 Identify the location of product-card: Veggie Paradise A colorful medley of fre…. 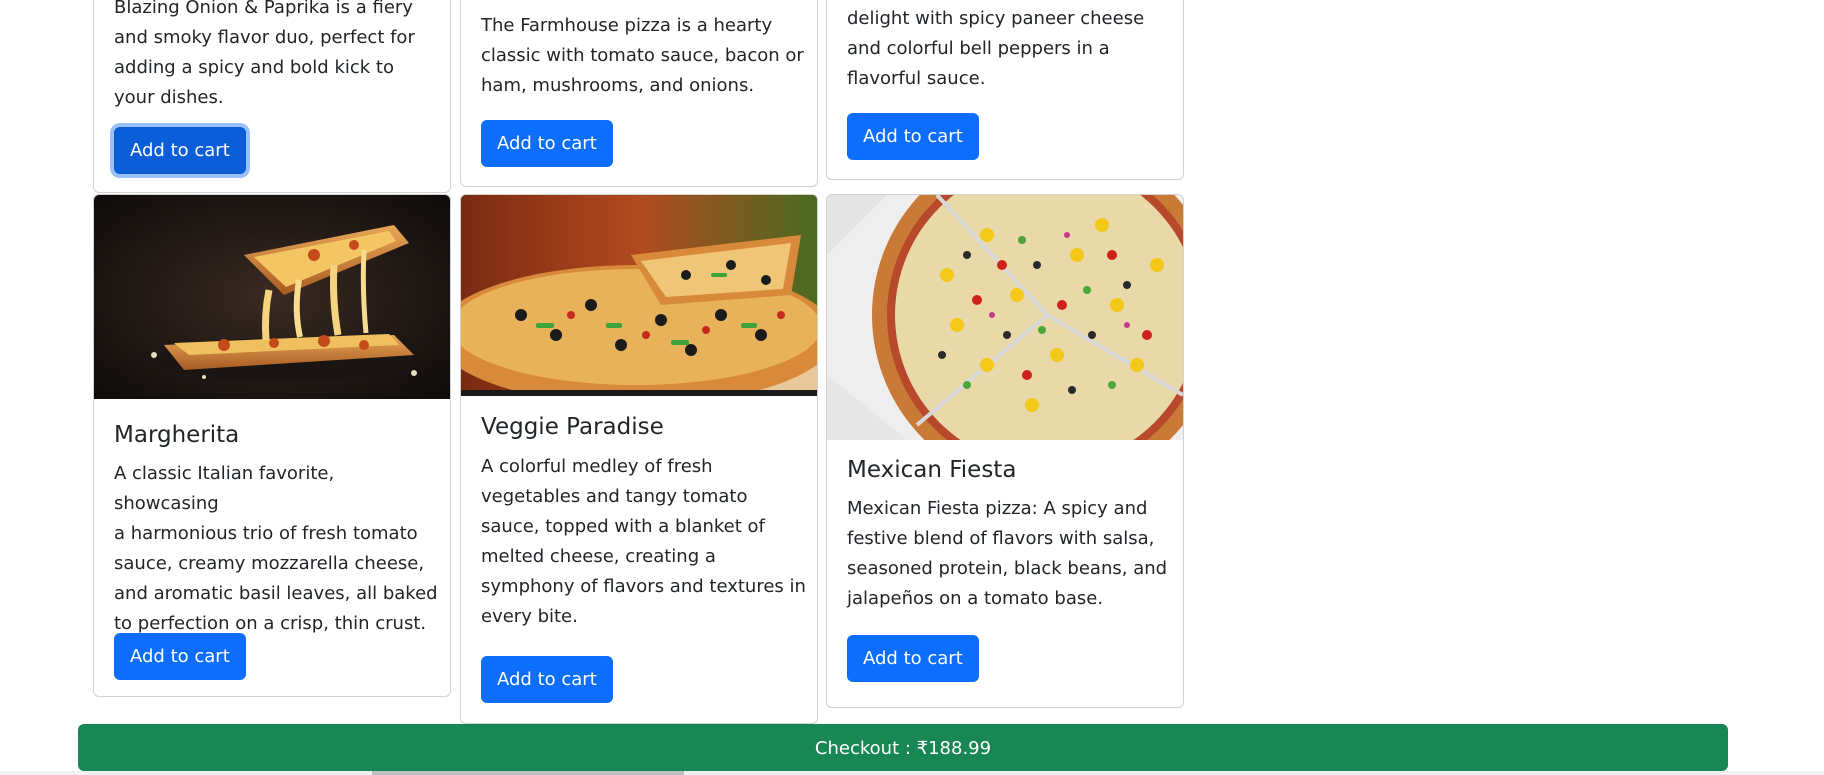
(639, 459).